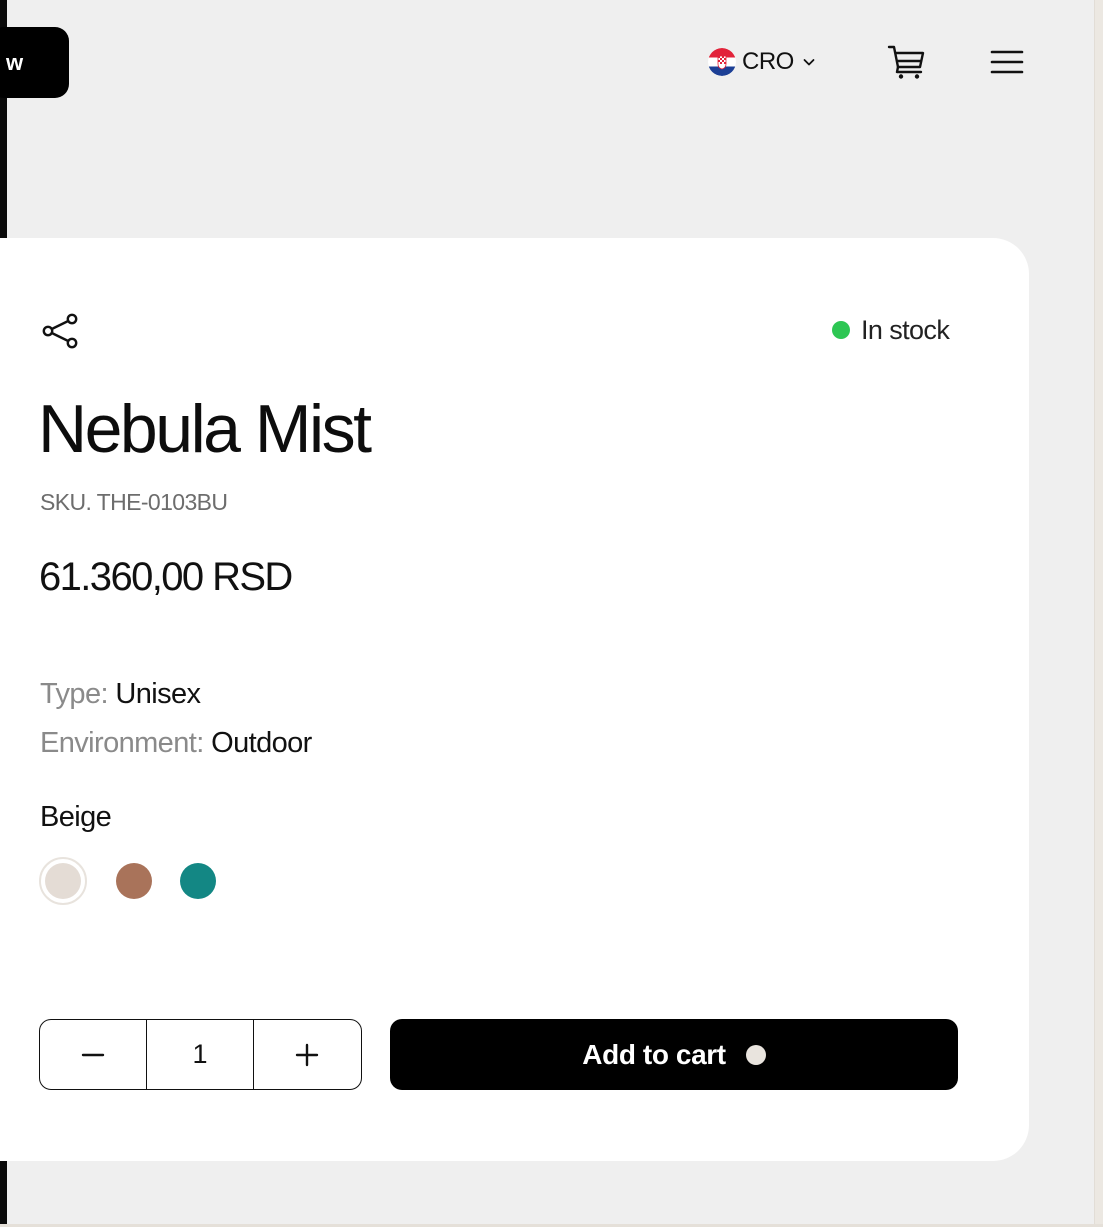 The width and height of the screenshot is (1103, 1227). What do you see at coordinates (755, 1054) in the screenshot?
I see `button-dot-icon` at bounding box center [755, 1054].